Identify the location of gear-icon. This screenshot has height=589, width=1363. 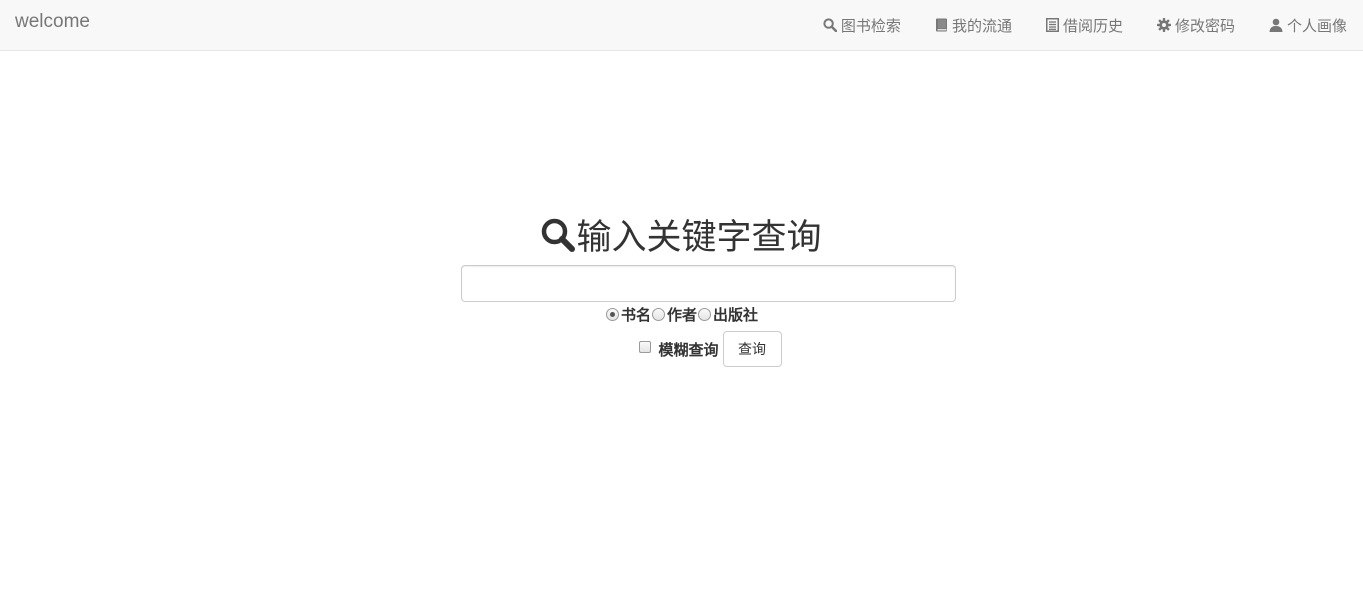
(1163, 25).